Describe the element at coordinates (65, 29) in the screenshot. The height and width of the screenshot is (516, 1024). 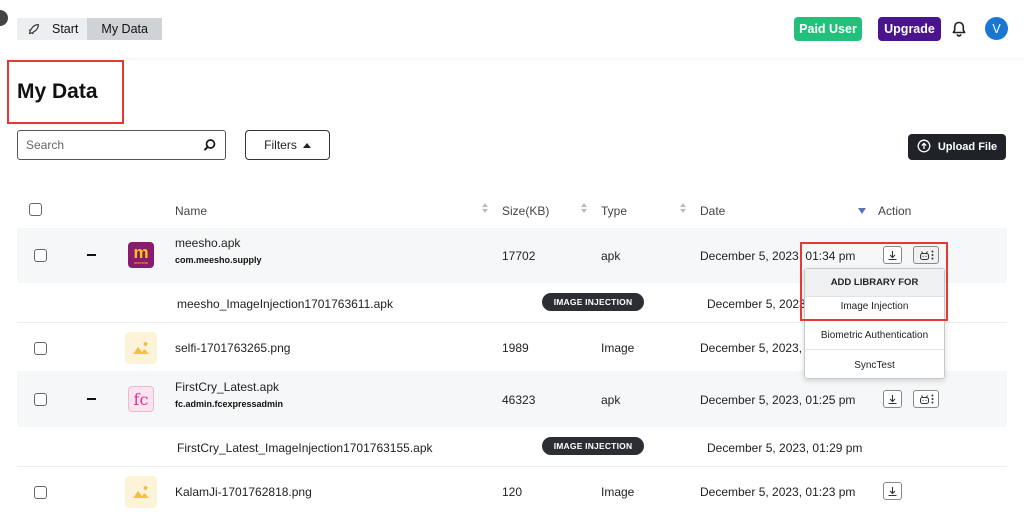
I see `breadcrumb-start-label: Start` at that location.